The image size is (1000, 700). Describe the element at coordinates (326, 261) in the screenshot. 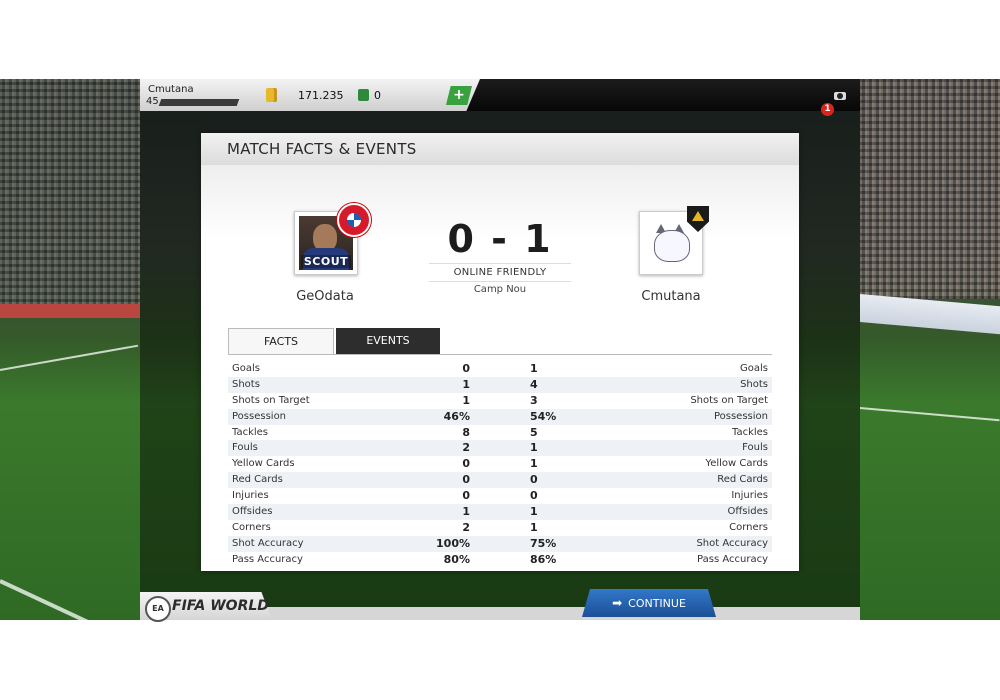

I see `scout-label: SCOUT` at that location.